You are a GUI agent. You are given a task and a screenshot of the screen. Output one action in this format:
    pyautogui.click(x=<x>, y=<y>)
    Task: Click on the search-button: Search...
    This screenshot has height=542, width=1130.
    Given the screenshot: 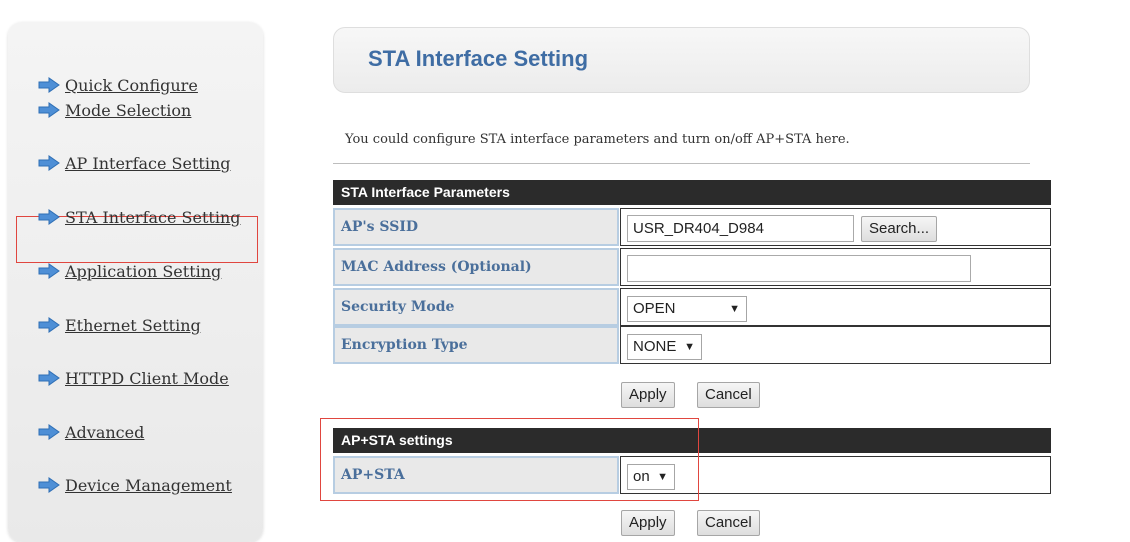 What is the action you would take?
    pyautogui.click(x=899, y=229)
    